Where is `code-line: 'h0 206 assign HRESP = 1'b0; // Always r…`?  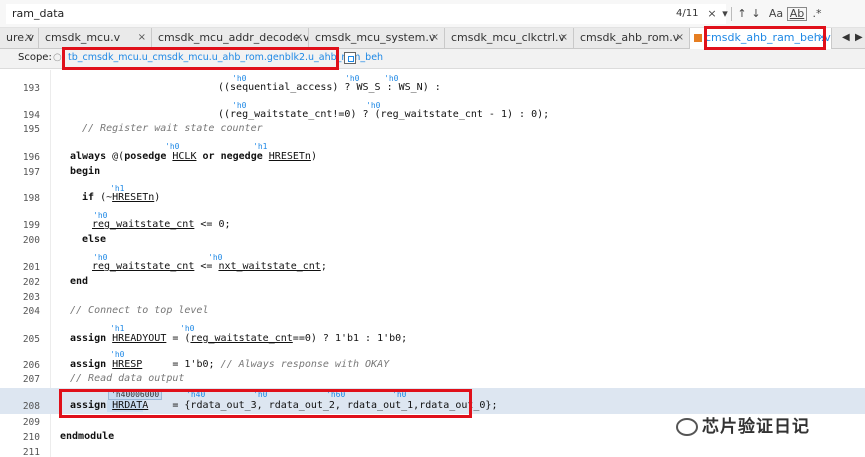 code-line: 'h0 206 assign HRESP = 1'b0; // Always r… is located at coordinates (432, 360).